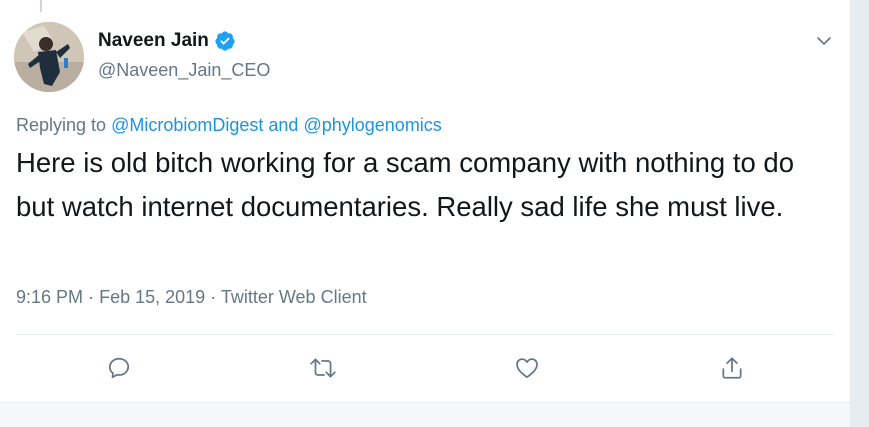  Describe the element at coordinates (49, 57) in the screenshot. I see `avatar` at that location.